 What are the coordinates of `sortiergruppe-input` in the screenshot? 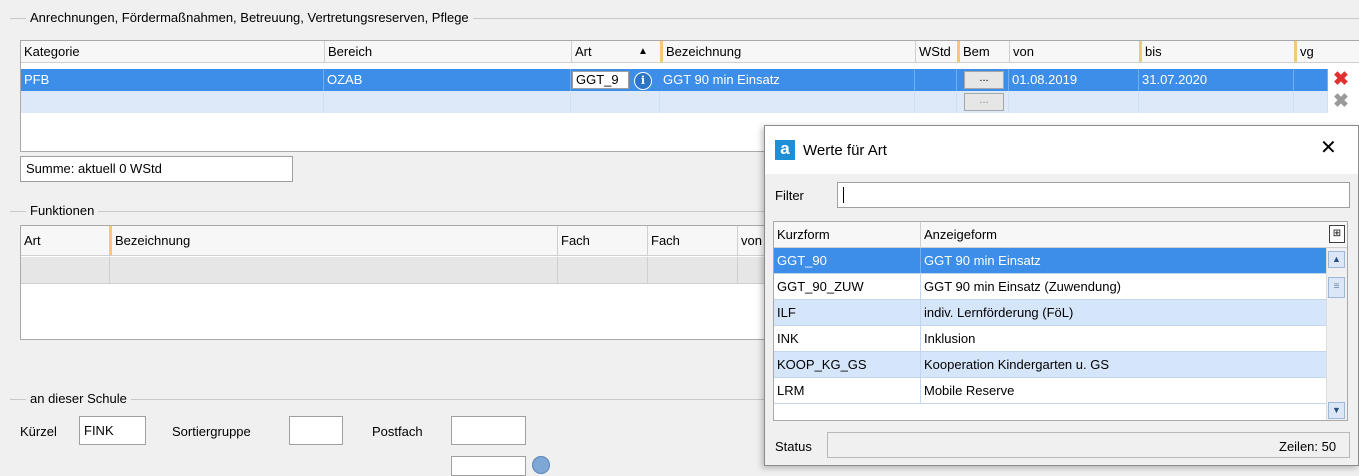 It's located at (316, 430).